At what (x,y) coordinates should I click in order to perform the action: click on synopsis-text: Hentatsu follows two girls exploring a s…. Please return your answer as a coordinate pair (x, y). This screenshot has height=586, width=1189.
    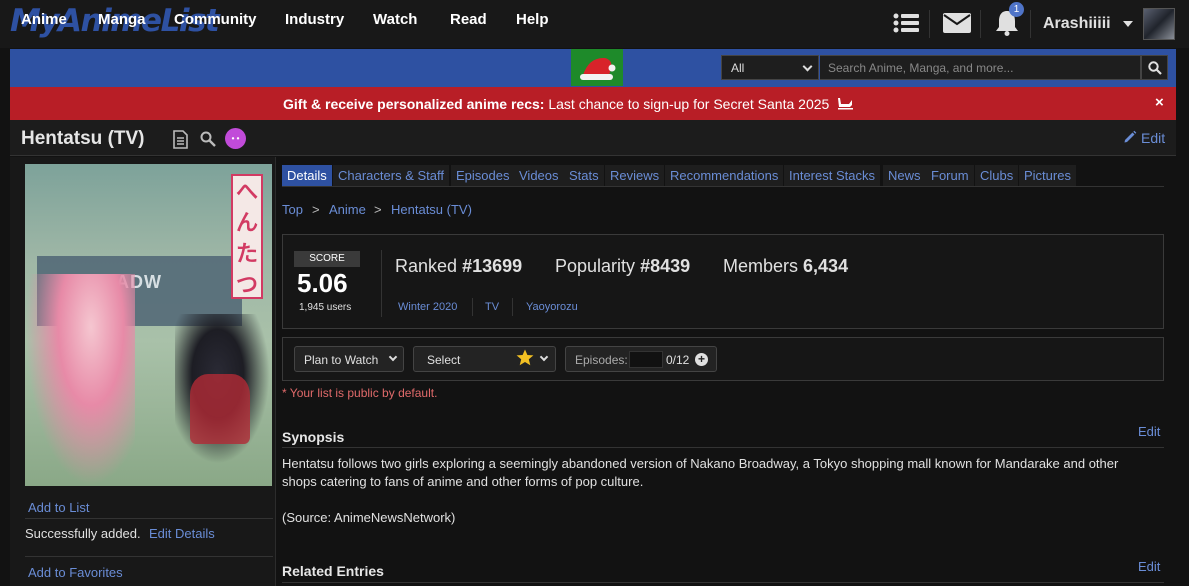
    Looking at the image, I should click on (700, 472).